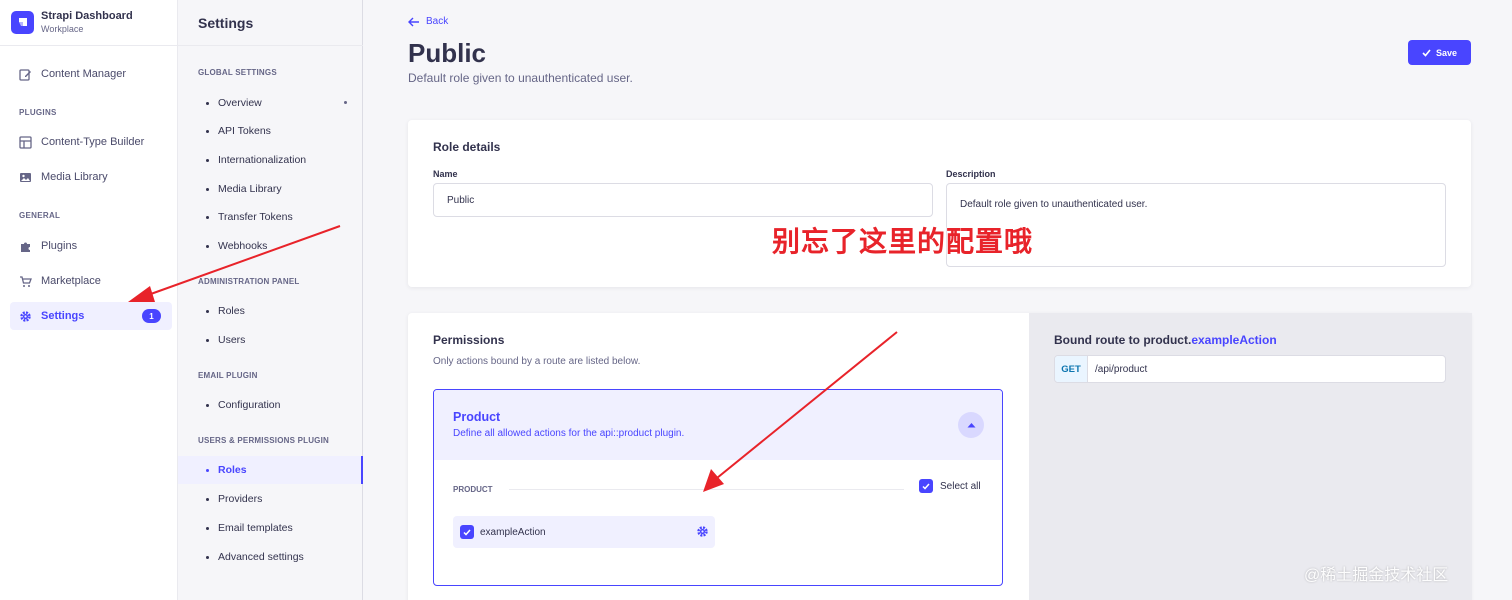 Image resolution: width=1512 pixels, height=600 pixels. I want to click on action-label: exampleAction, so click(513, 532).